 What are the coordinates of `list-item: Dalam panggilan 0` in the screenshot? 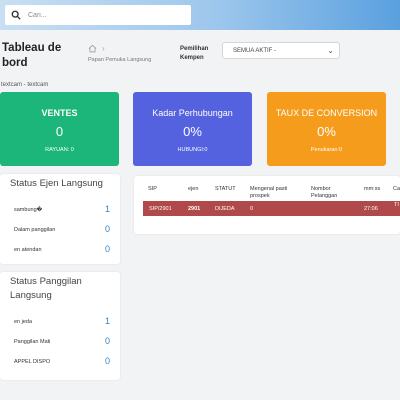 It's located at (64, 231).